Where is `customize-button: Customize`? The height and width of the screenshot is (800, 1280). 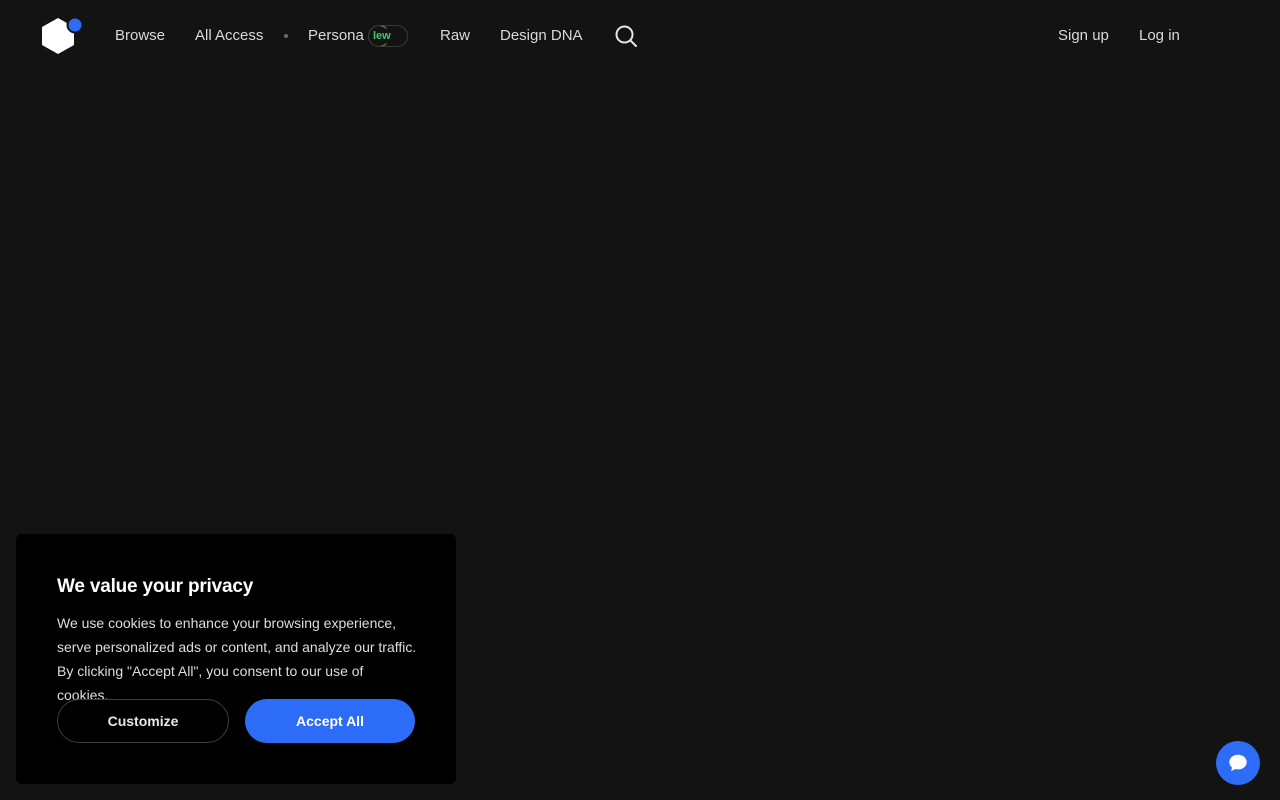 customize-button: Customize is located at coordinates (143, 721).